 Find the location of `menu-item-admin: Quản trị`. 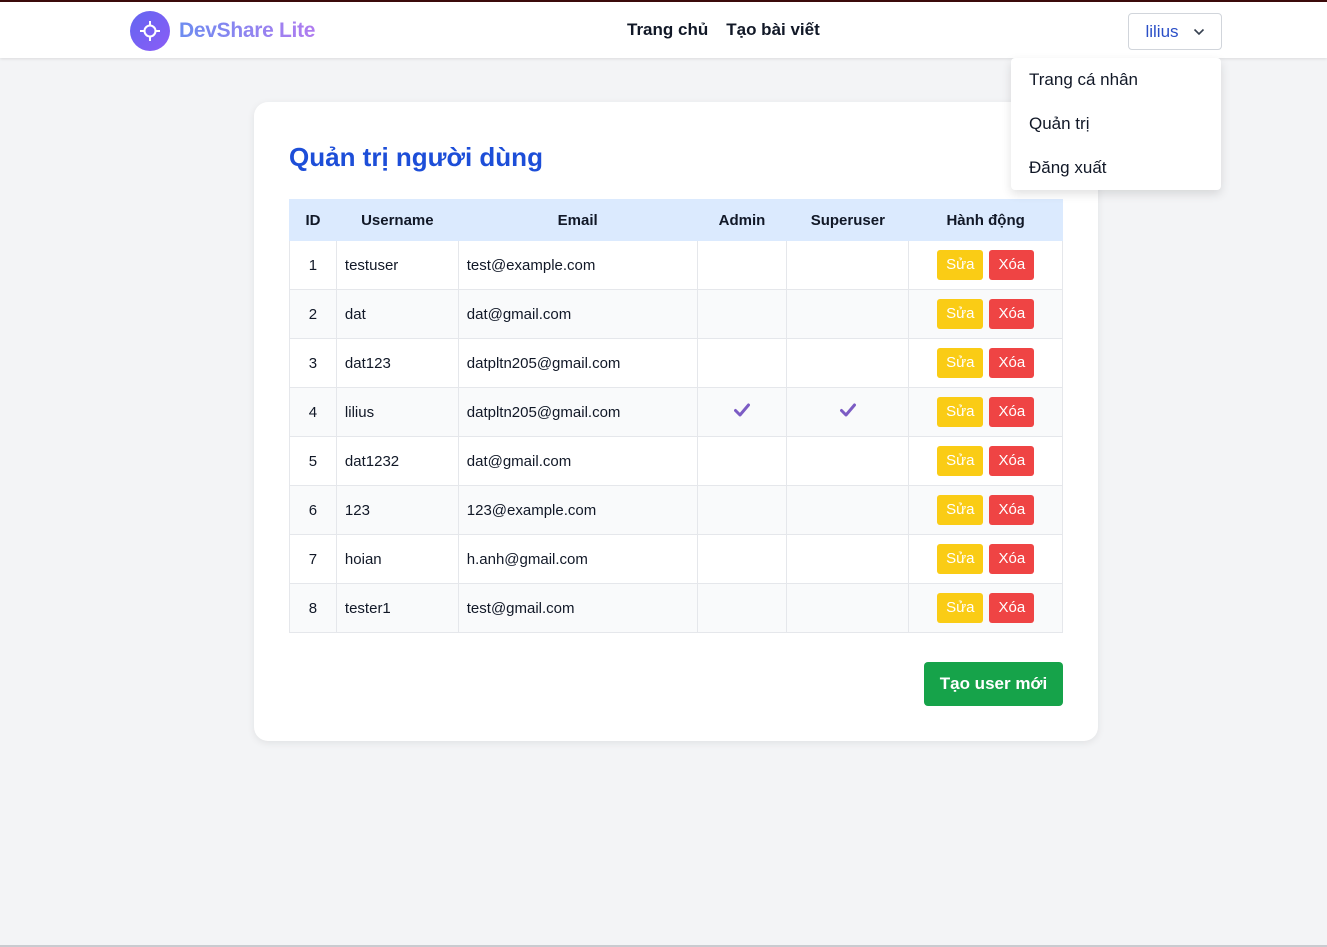

menu-item-admin: Quản trị is located at coordinates (1116, 124).